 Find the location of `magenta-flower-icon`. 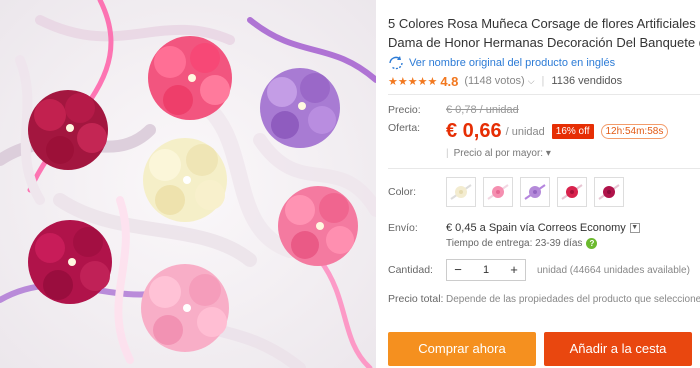

magenta-flower-icon is located at coordinates (609, 192).